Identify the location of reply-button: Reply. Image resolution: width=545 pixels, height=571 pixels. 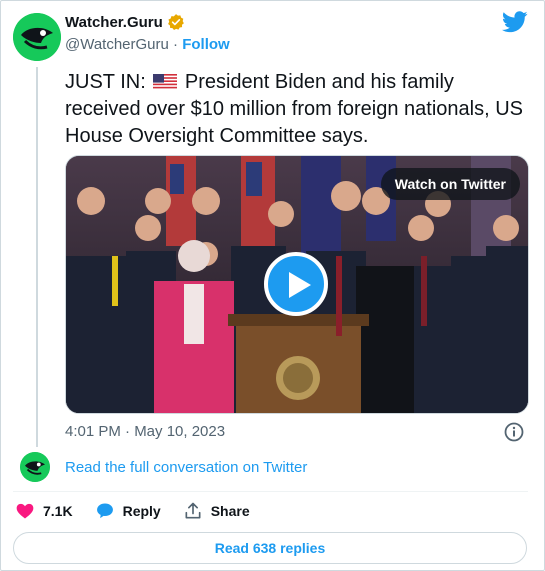
(128, 511).